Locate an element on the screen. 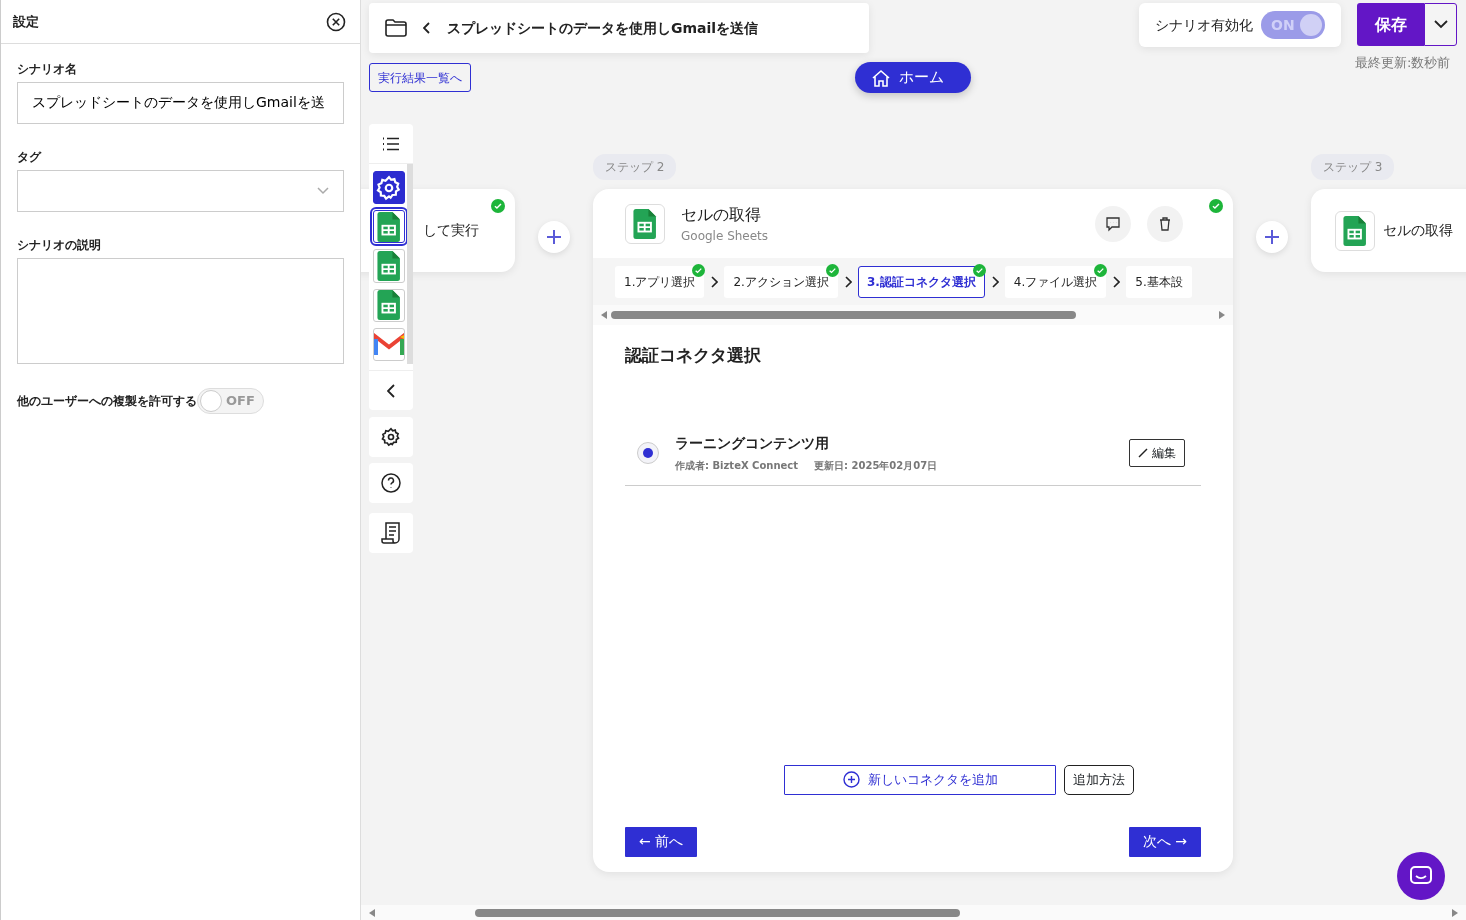  description-field is located at coordinates (180, 311).